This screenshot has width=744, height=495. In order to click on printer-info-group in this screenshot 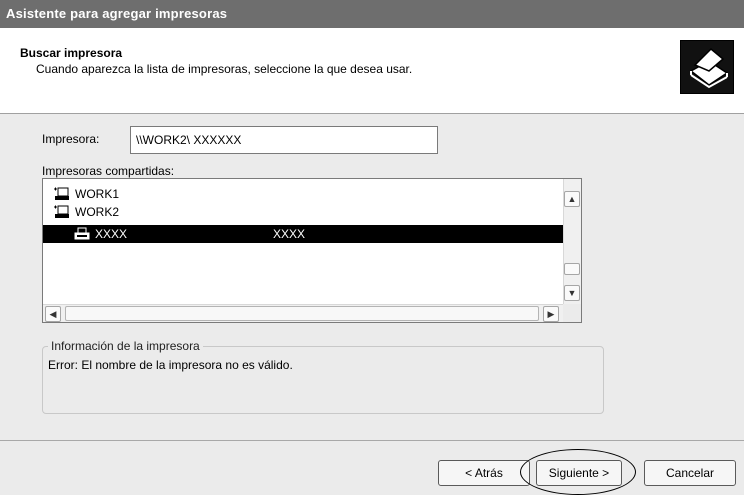, I will do `click(323, 380)`.